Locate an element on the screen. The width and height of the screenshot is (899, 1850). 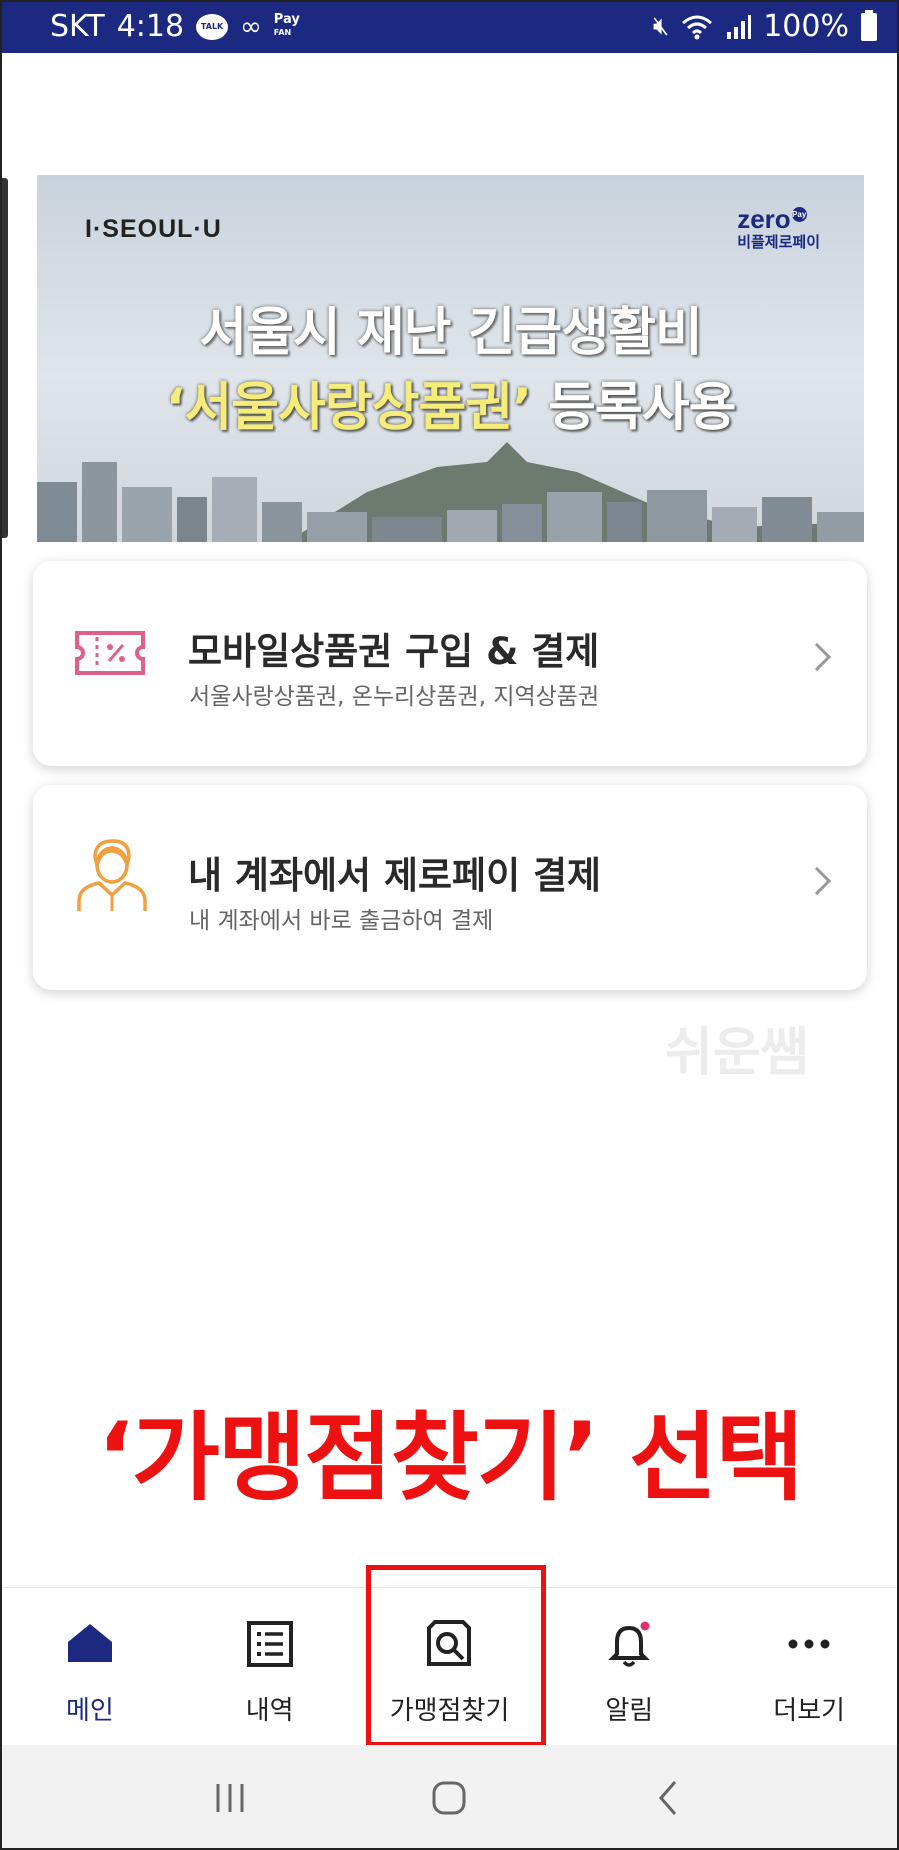
carrier-label: SKT is located at coordinates (77, 26).